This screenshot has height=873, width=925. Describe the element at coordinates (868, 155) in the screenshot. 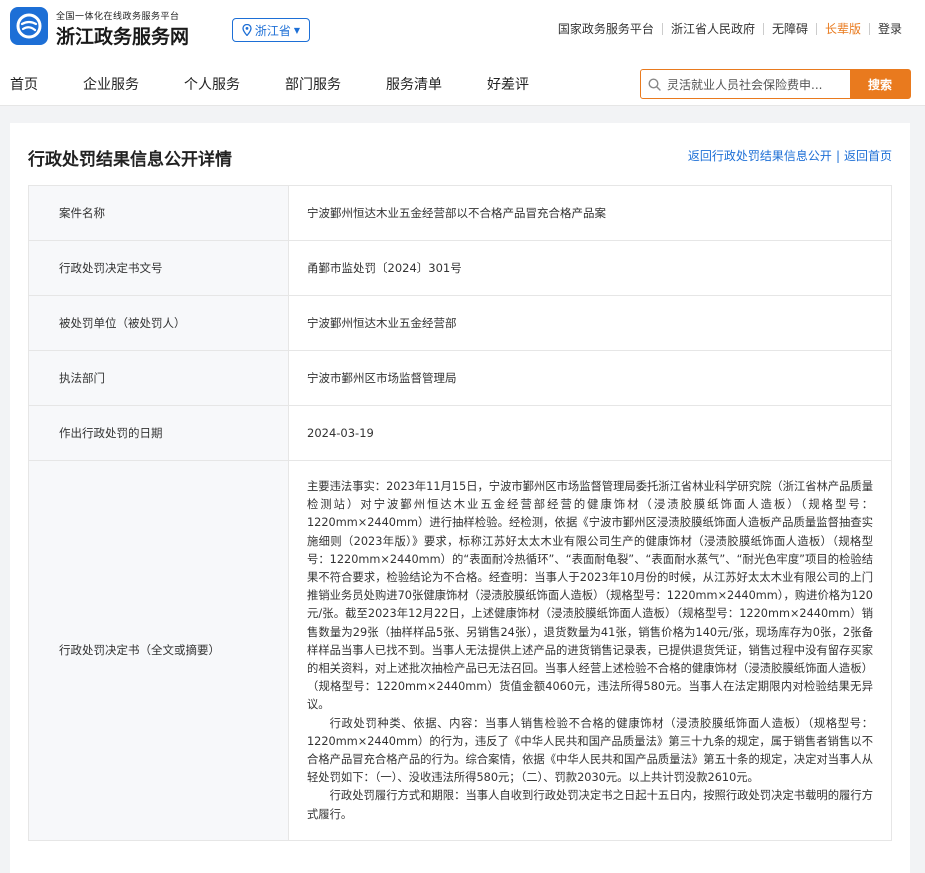

I see `back-home-link: 返回首页` at that location.